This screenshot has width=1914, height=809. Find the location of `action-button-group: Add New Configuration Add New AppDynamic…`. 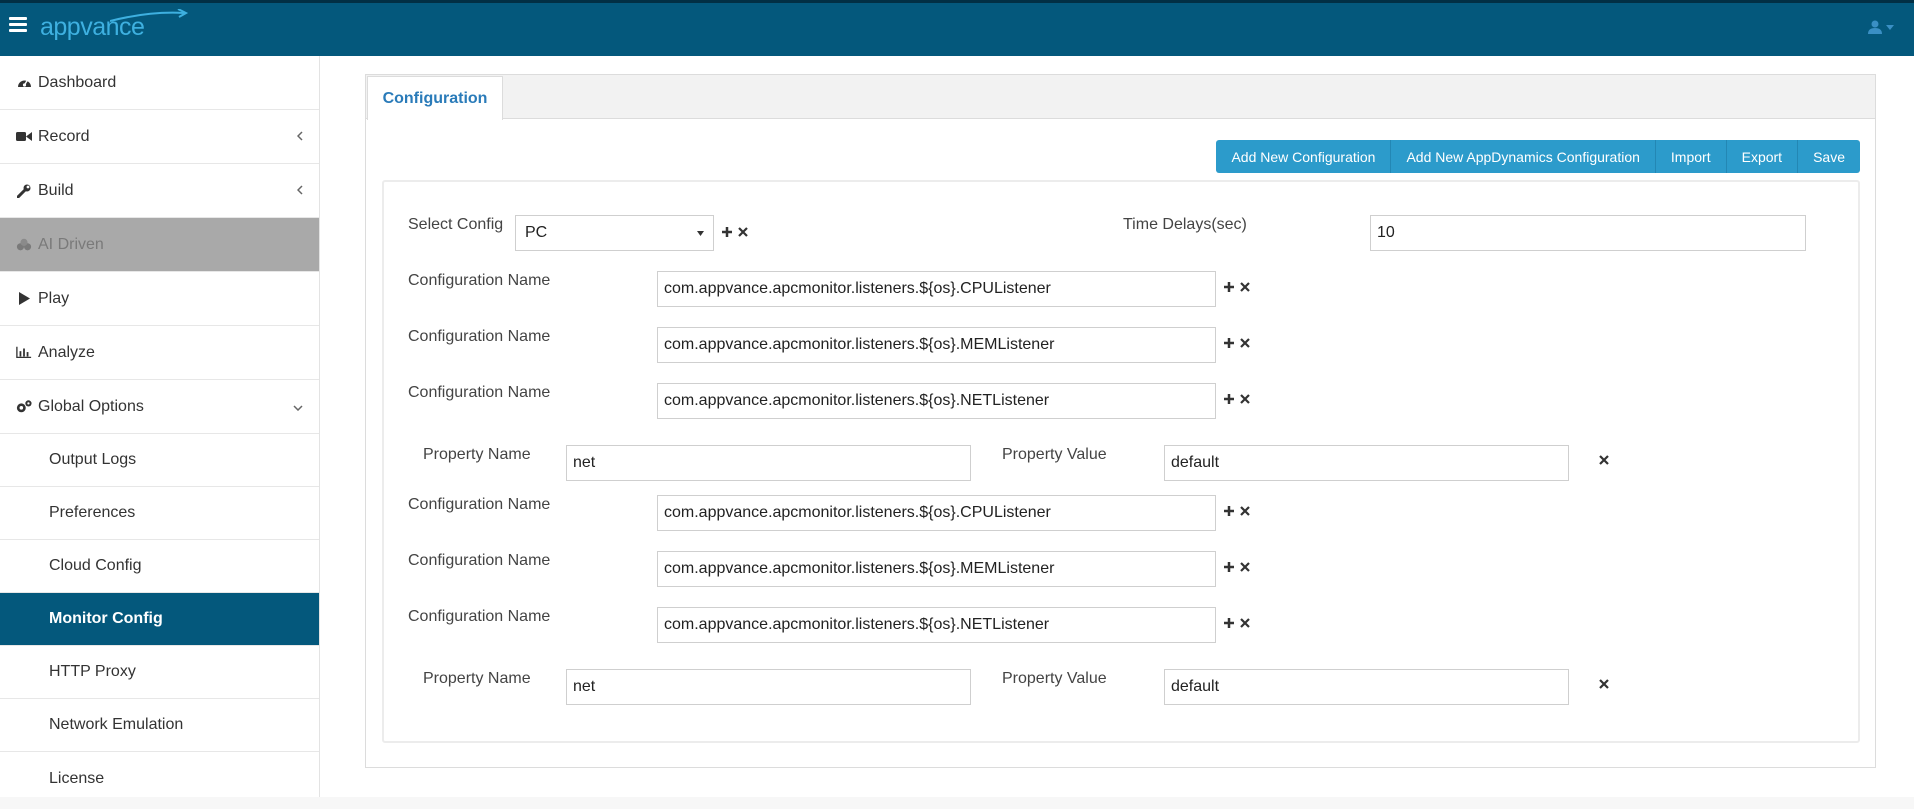

action-button-group: Add New Configuration Add New AppDynamic… is located at coordinates (1538, 156).